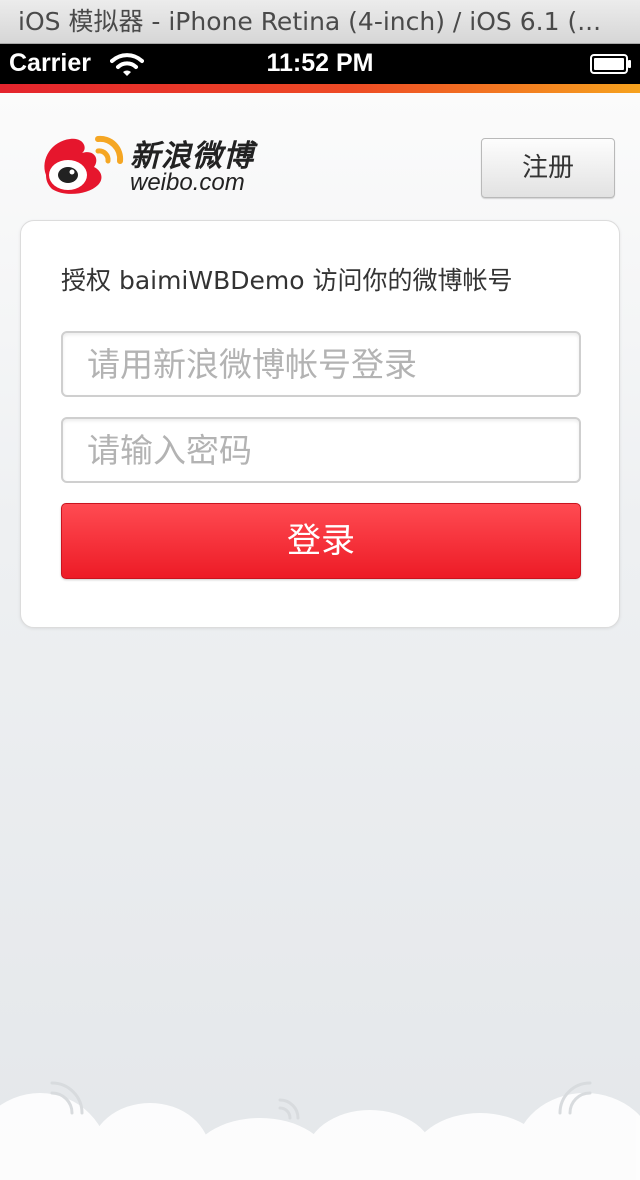 The image size is (640, 1180). Describe the element at coordinates (320, 1130) in the screenshot. I see `cloud-decoration` at that location.